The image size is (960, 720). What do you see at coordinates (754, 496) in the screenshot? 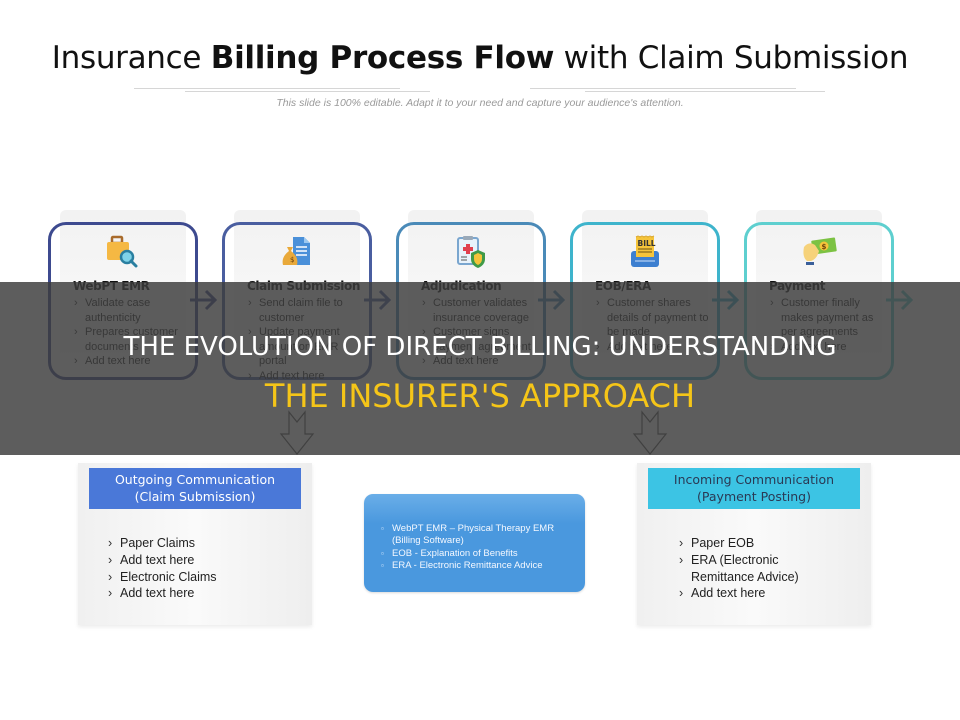
I see `panel-title-line: (Payment Posting)` at bounding box center [754, 496].